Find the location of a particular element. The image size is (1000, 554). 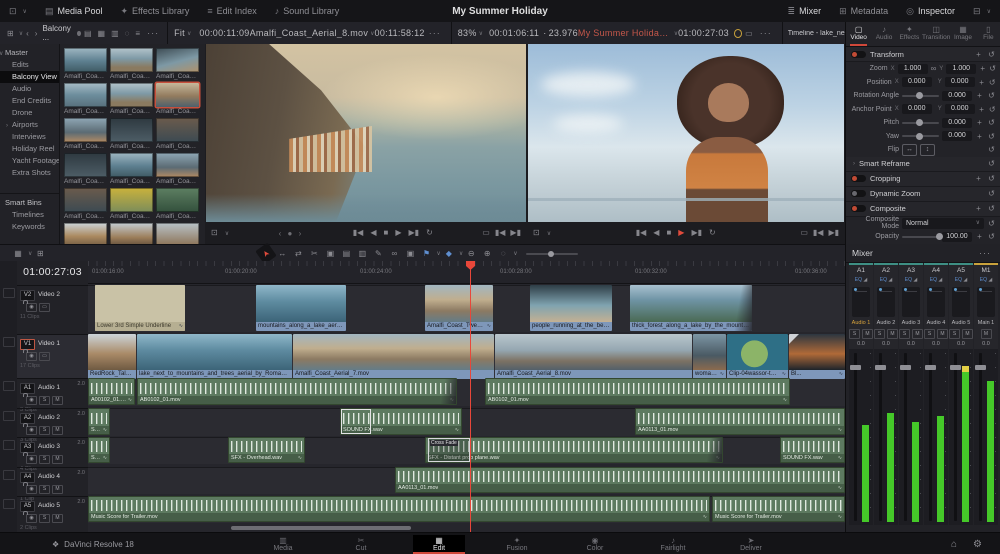

strip-view-icon: ▥ is located at coordinates (115, 33).